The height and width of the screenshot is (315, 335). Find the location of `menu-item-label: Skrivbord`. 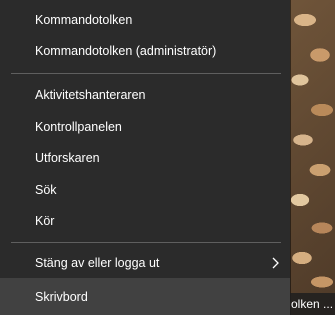

menu-item-label: Skrivbord is located at coordinates (61, 296).